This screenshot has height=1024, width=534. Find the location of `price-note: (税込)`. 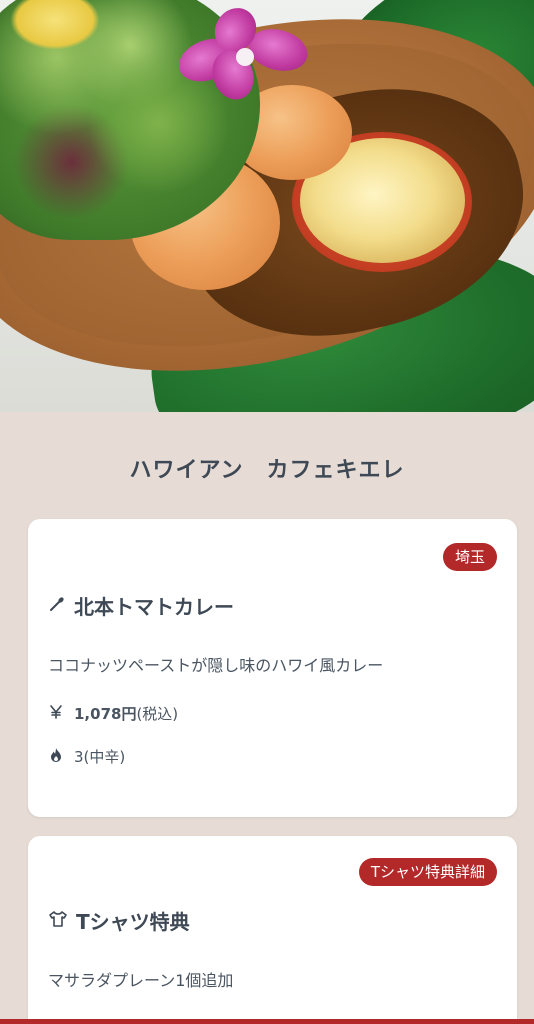

price-note: (税込) is located at coordinates (157, 714).